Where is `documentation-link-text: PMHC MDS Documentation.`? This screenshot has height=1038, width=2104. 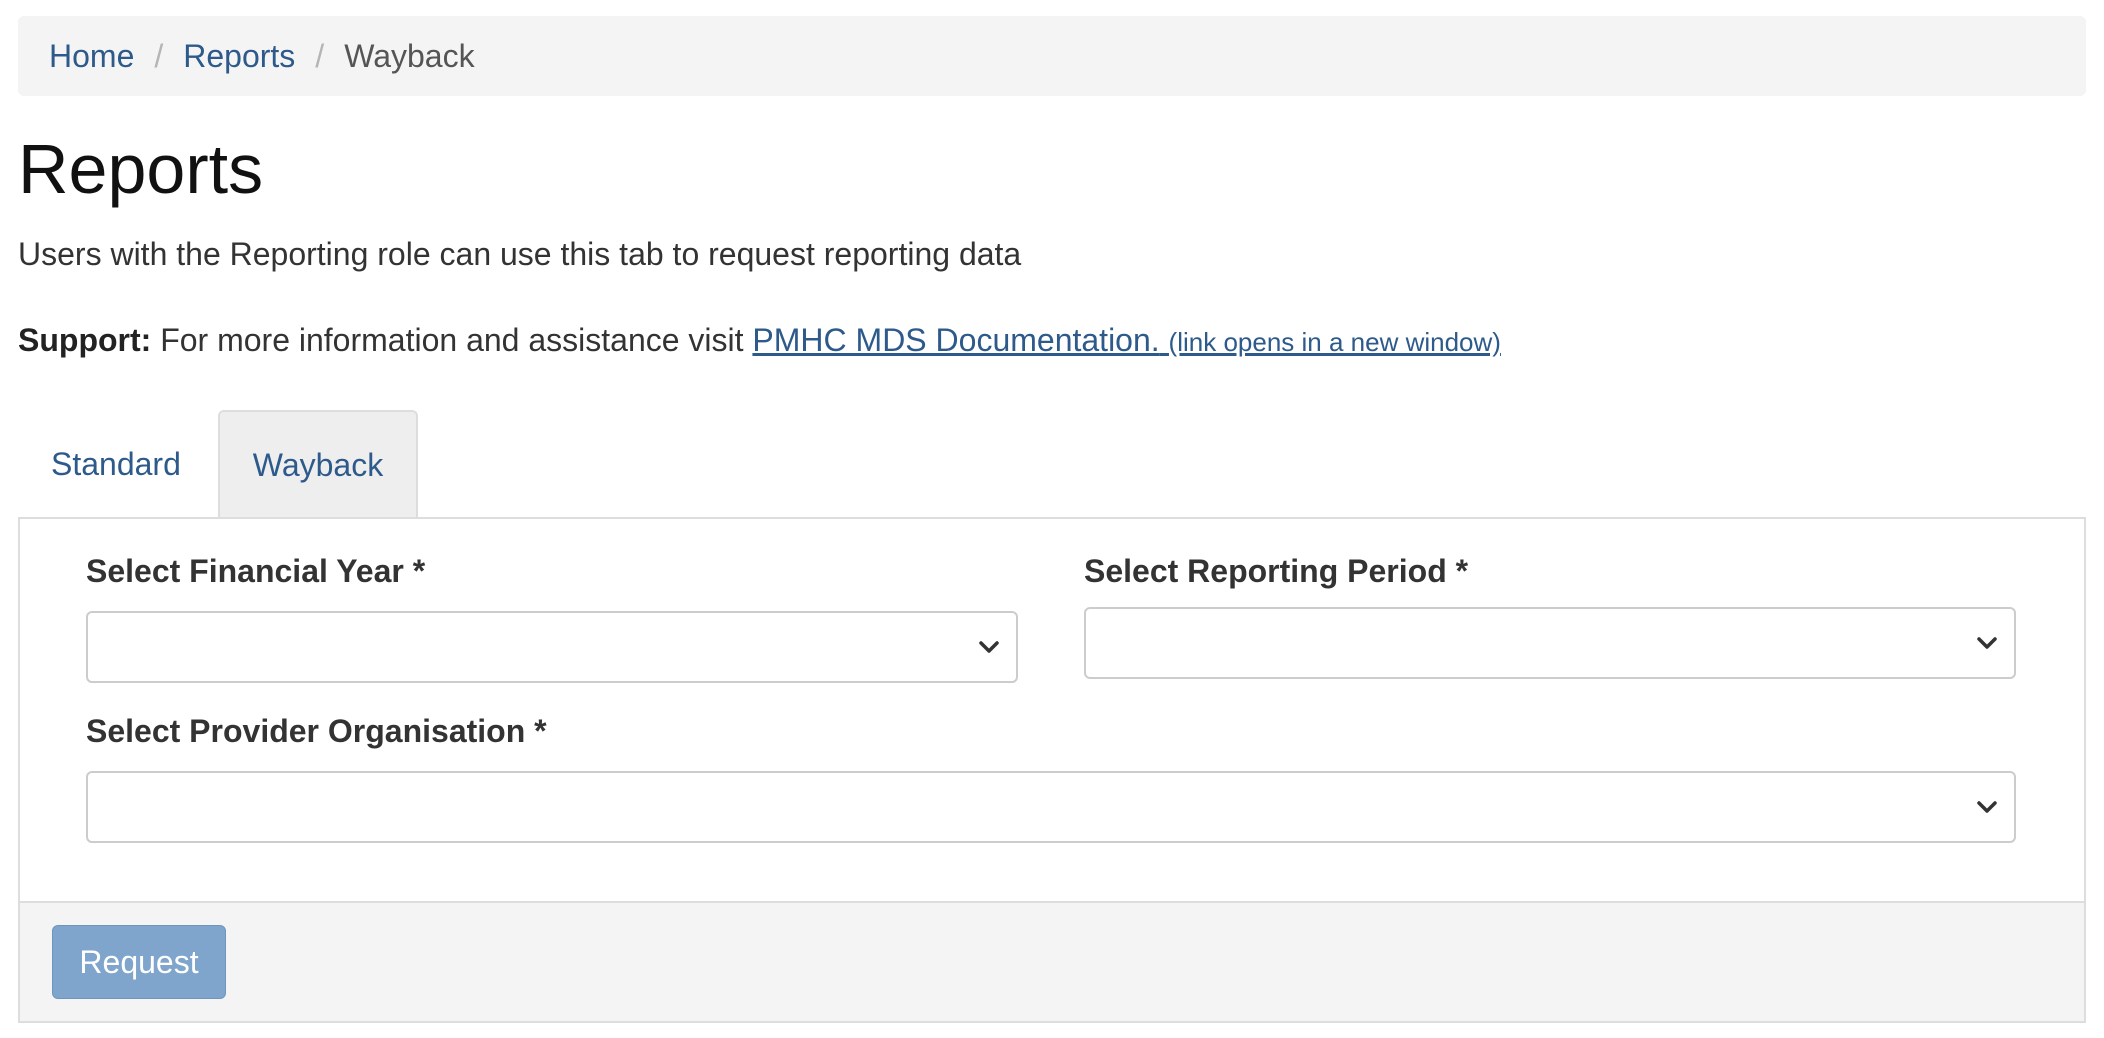 documentation-link-text: PMHC MDS Documentation. is located at coordinates (956, 340).